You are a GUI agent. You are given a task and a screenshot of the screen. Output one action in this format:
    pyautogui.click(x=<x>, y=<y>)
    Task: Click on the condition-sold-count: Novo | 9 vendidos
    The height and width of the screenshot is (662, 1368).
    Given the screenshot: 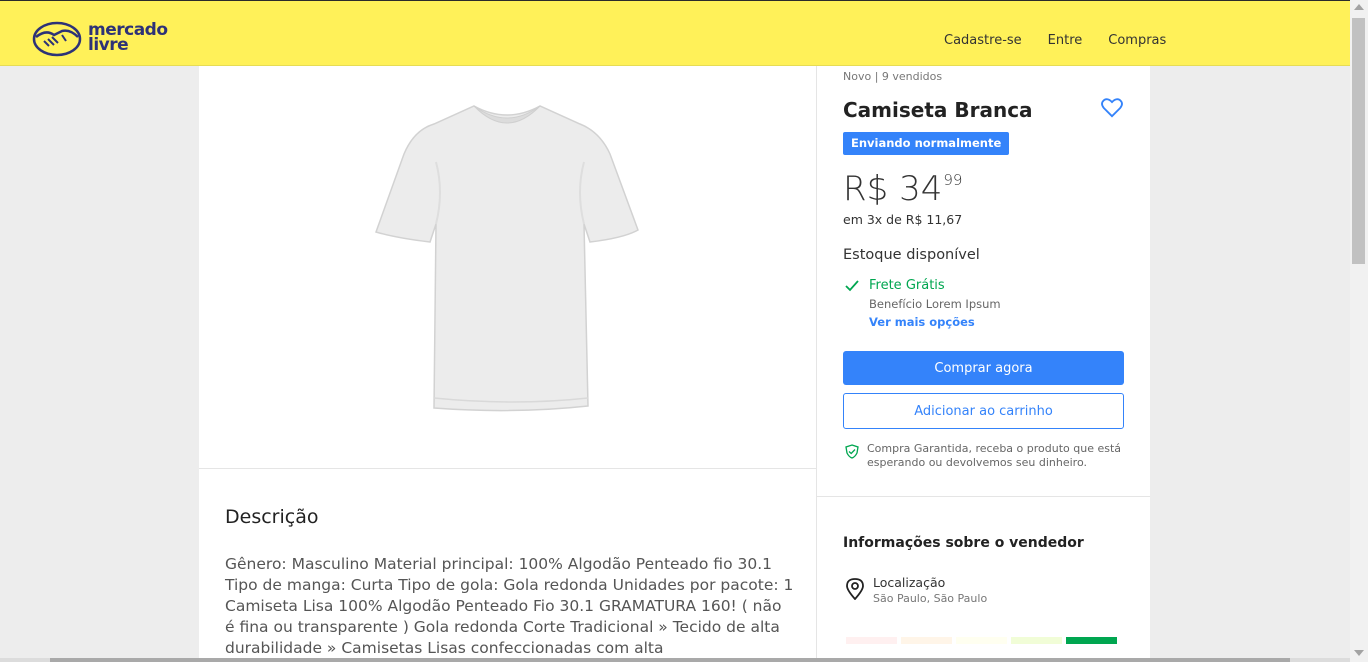 What is the action you would take?
    pyautogui.click(x=893, y=76)
    